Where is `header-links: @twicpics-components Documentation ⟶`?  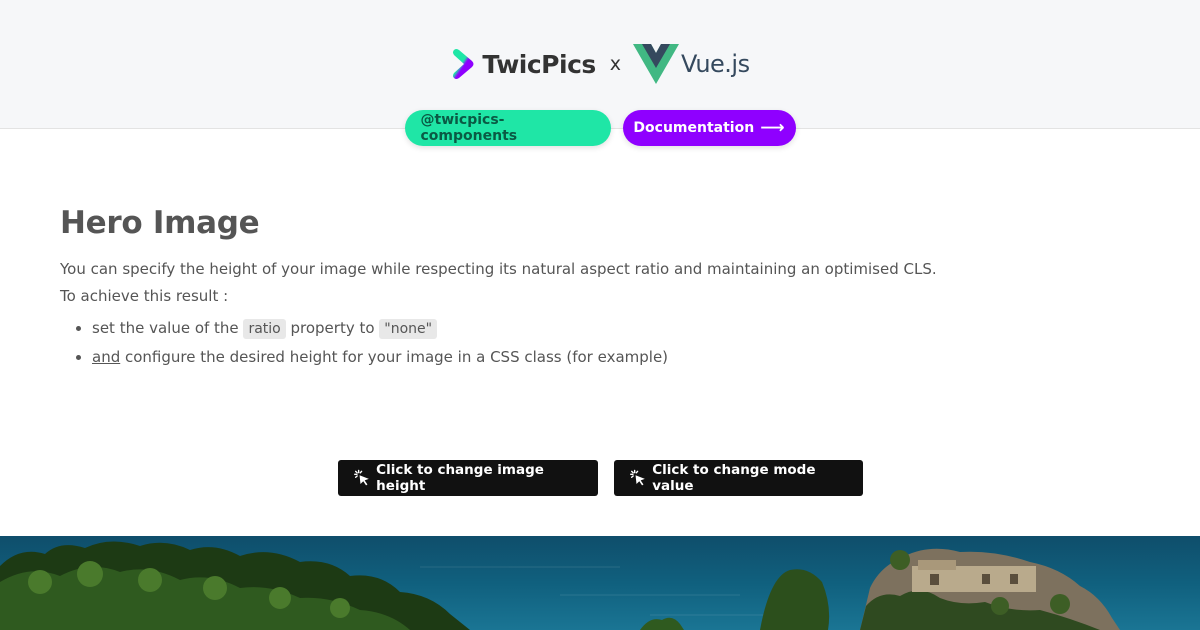 header-links: @twicpics-components Documentation ⟶ is located at coordinates (600, 128).